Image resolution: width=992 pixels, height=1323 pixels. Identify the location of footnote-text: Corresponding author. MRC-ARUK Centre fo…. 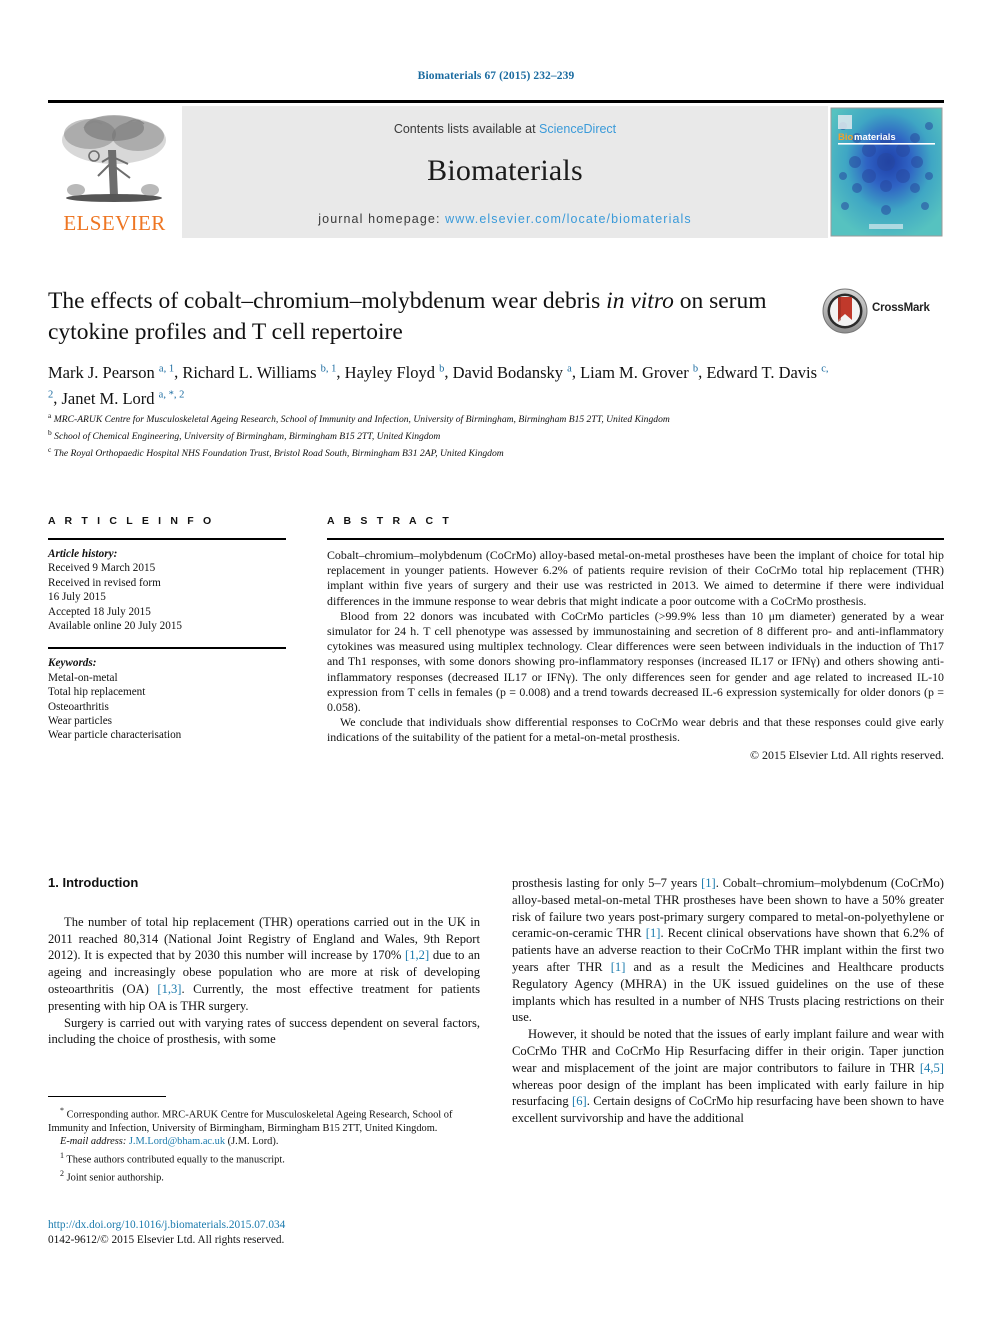
(250, 1121).